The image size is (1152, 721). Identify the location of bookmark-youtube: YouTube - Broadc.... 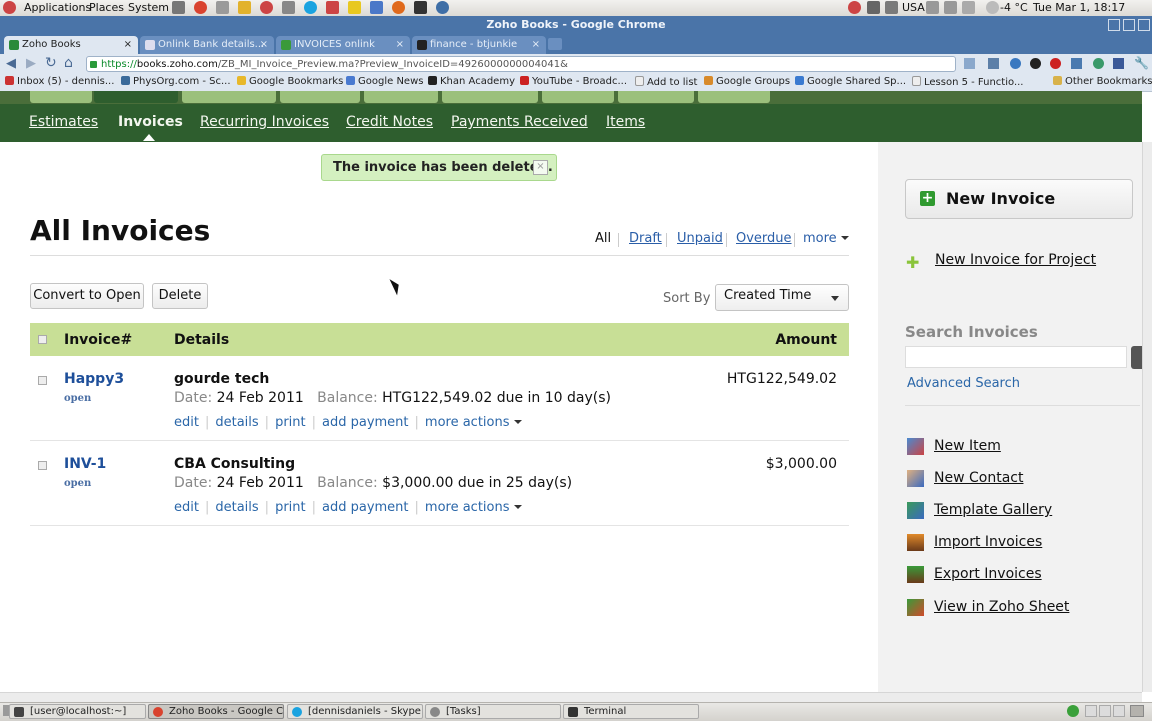
(573, 81).